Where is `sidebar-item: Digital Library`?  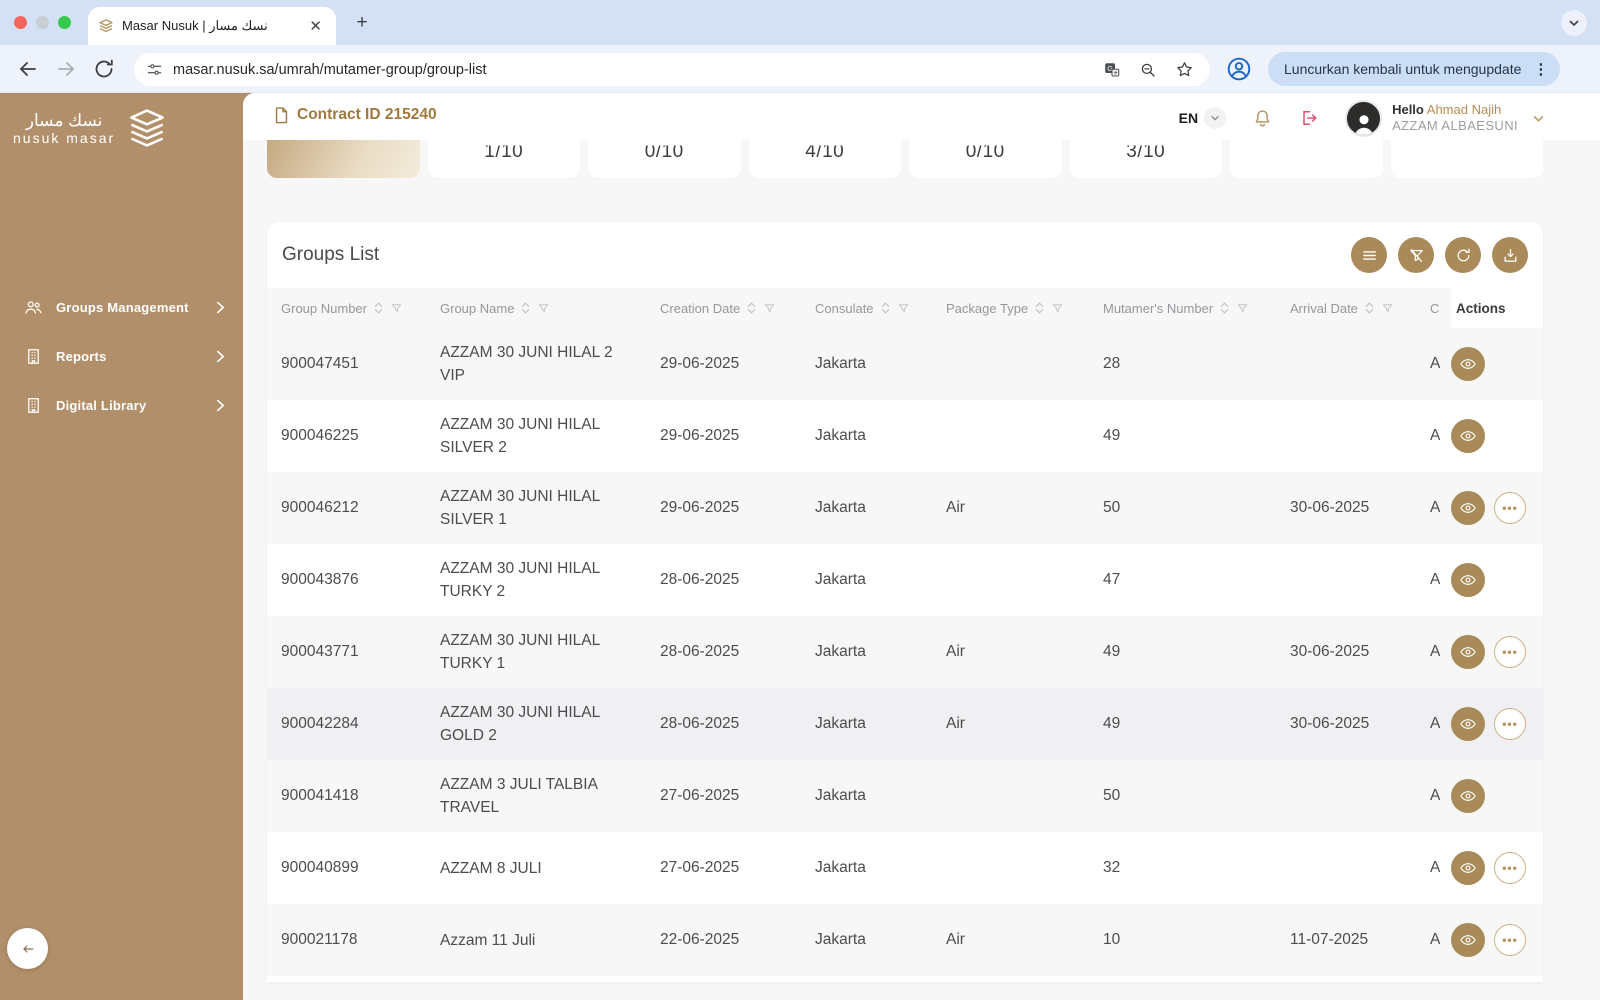
sidebar-item: Digital Library is located at coordinates (121, 405).